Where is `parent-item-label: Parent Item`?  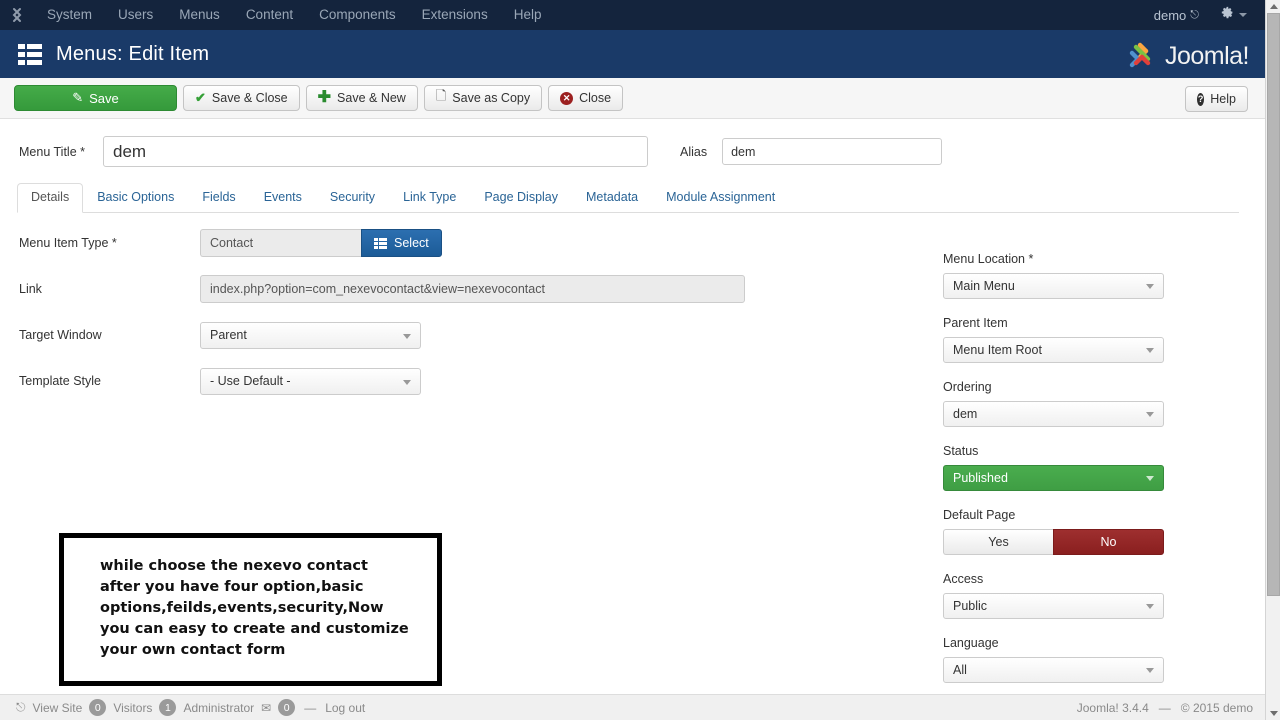
parent-item-label: Parent Item is located at coordinates (975, 323).